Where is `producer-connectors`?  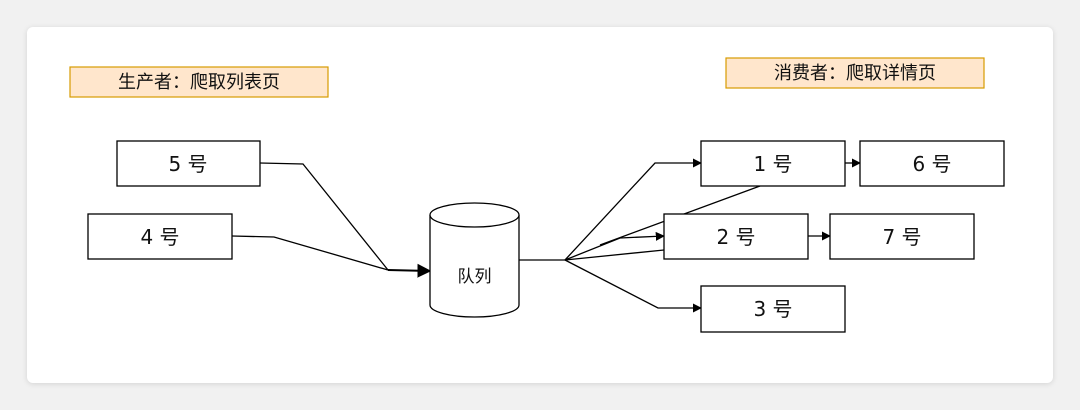
producer-connectors is located at coordinates (331, 220).